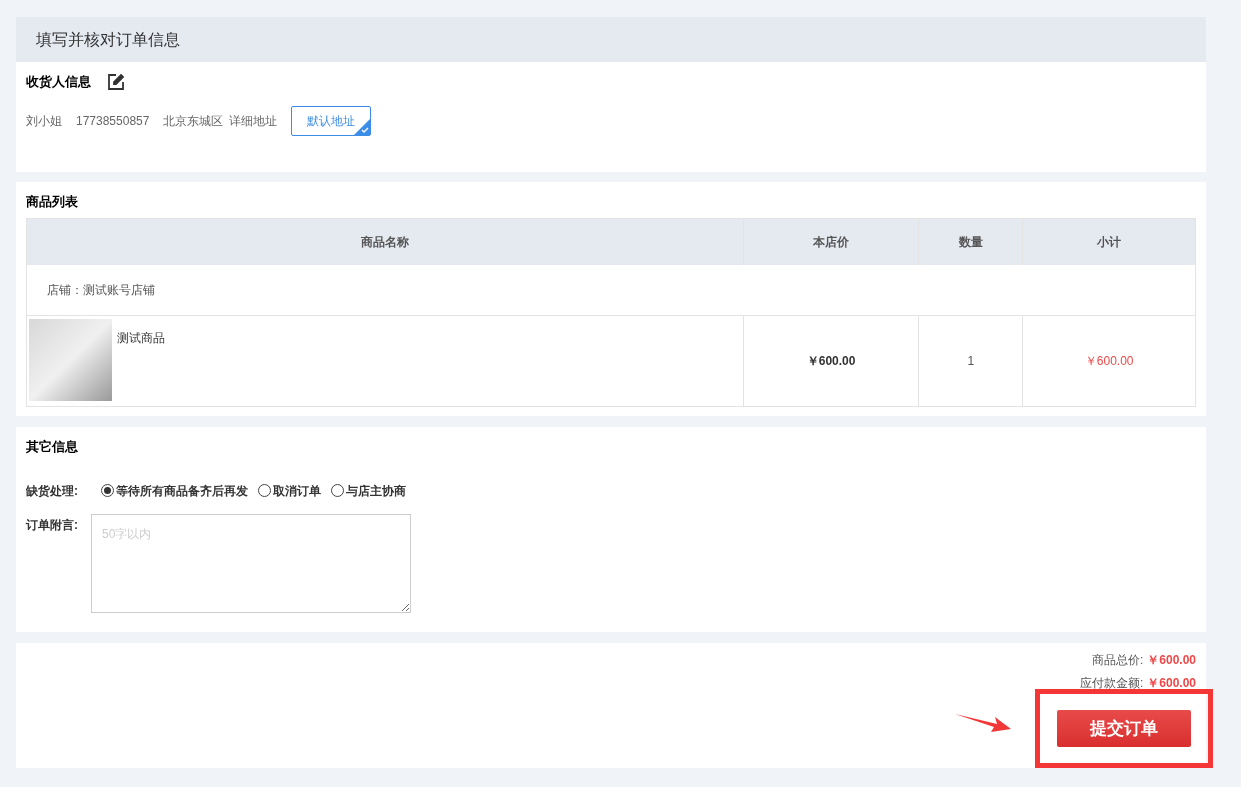 This screenshot has height=787, width=1241. Describe the element at coordinates (253, 121) in the screenshot. I see `receiver-address: 详细地址` at that location.